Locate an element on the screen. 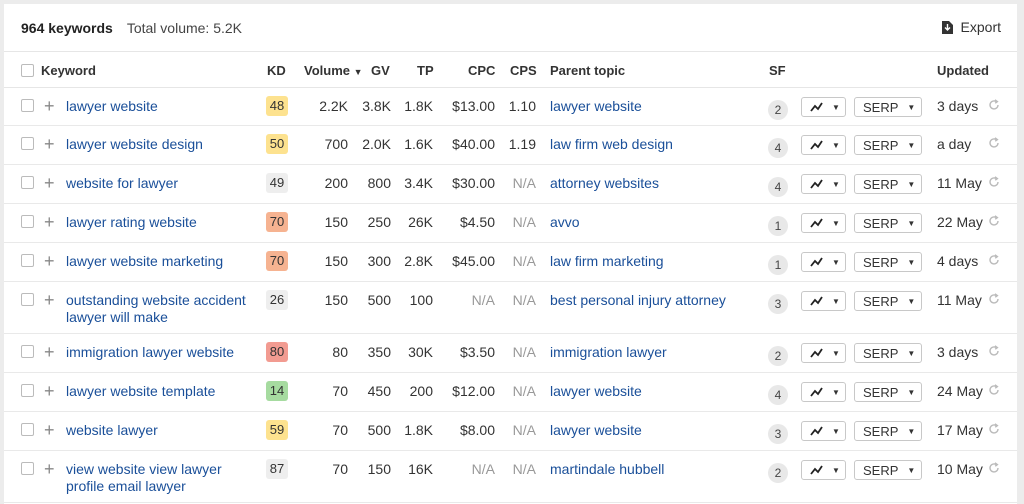  col-gv: GV is located at coordinates (380, 70).